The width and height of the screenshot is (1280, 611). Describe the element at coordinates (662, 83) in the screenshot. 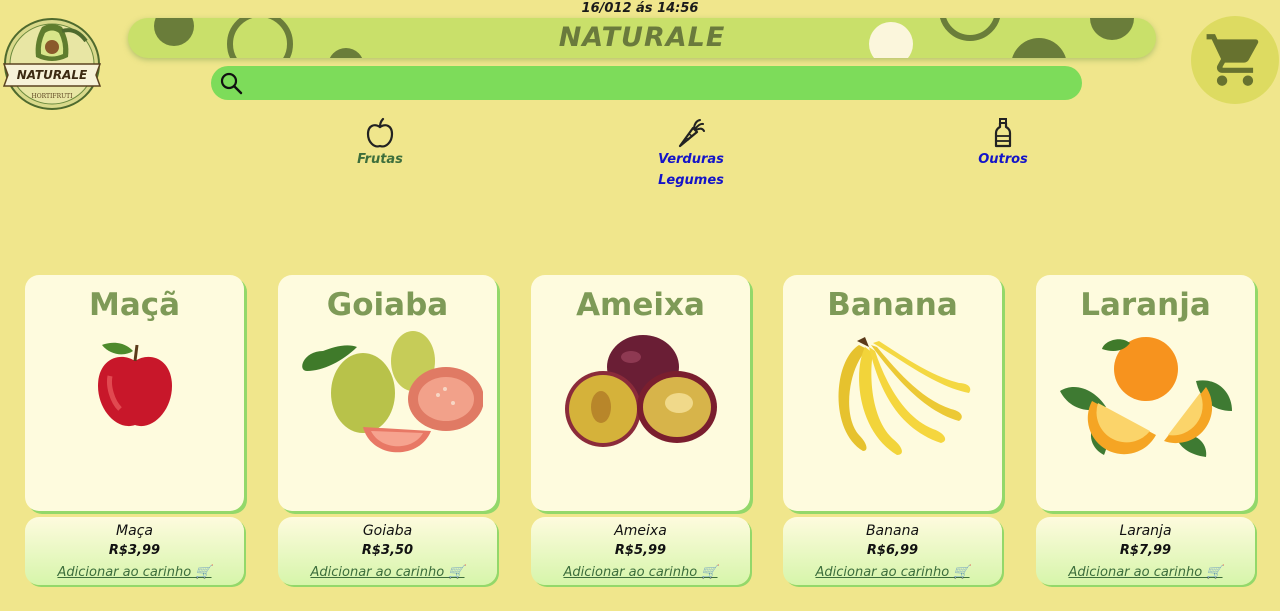

I see `search-input` at that location.